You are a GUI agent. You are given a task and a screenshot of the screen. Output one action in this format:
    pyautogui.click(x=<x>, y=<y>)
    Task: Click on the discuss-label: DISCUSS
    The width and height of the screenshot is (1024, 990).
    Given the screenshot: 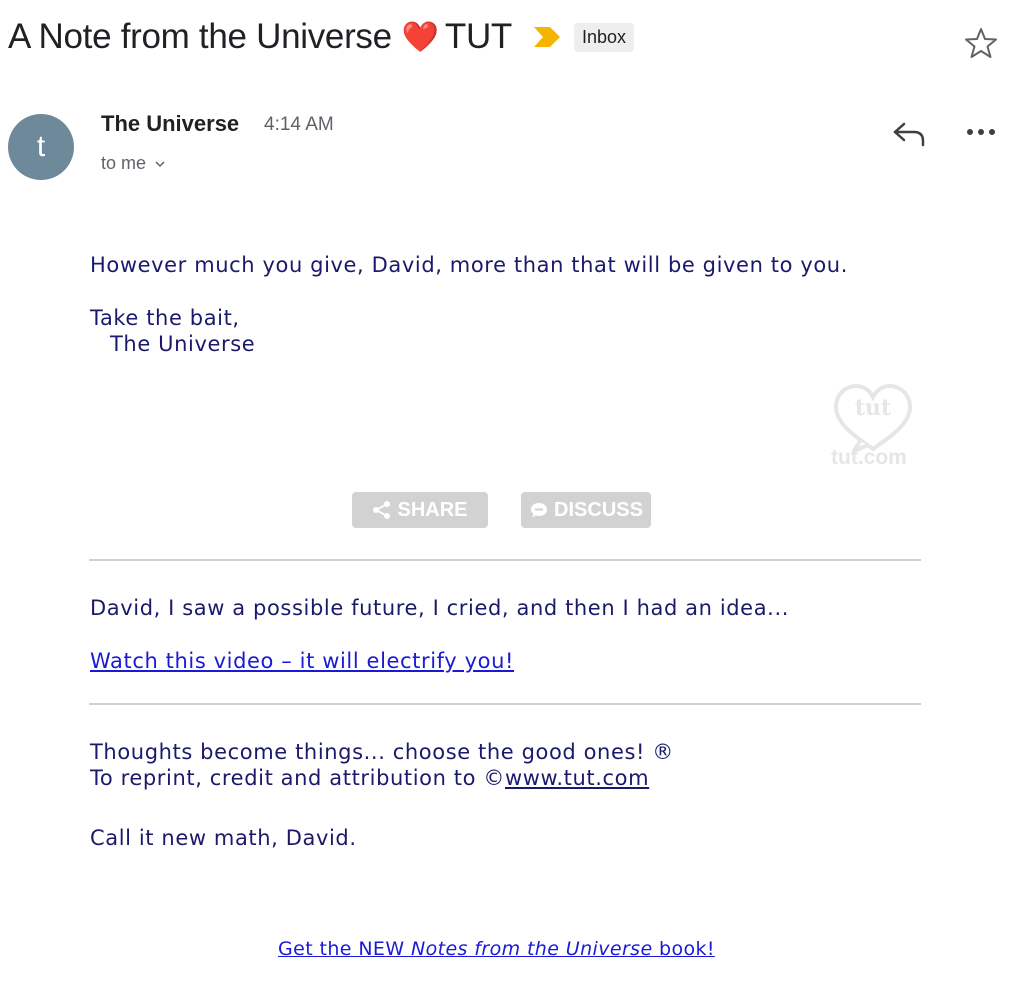 What is the action you would take?
    pyautogui.click(x=598, y=509)
    